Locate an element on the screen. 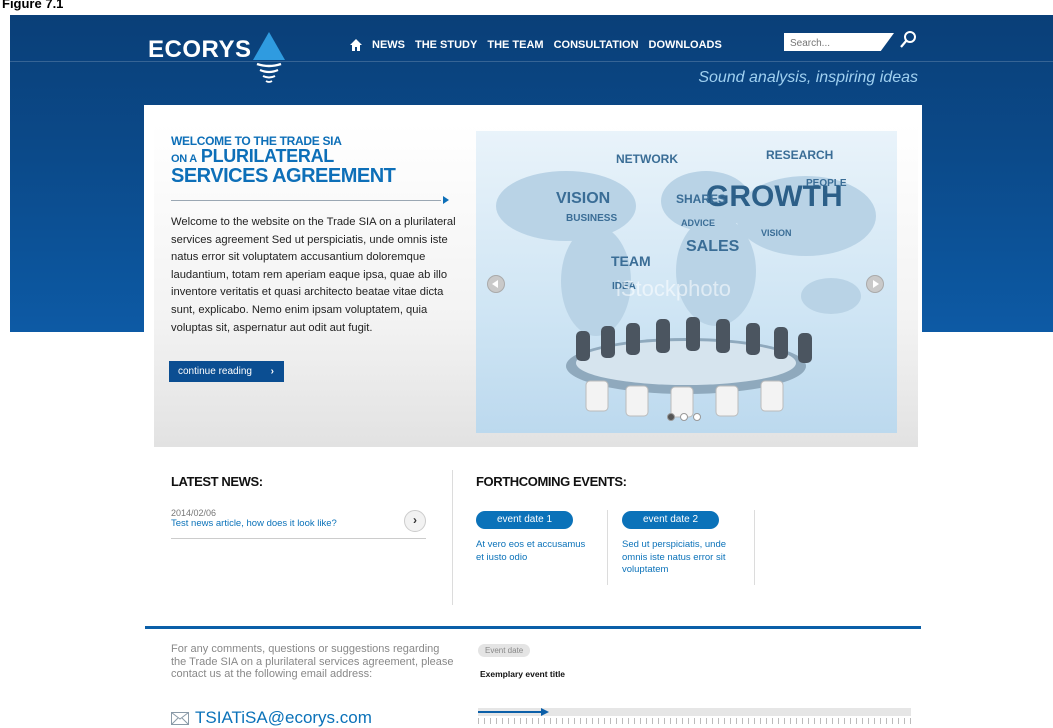 This screenshot has height=728, width=1053. event-timeline is located at coordinates (694, 712).